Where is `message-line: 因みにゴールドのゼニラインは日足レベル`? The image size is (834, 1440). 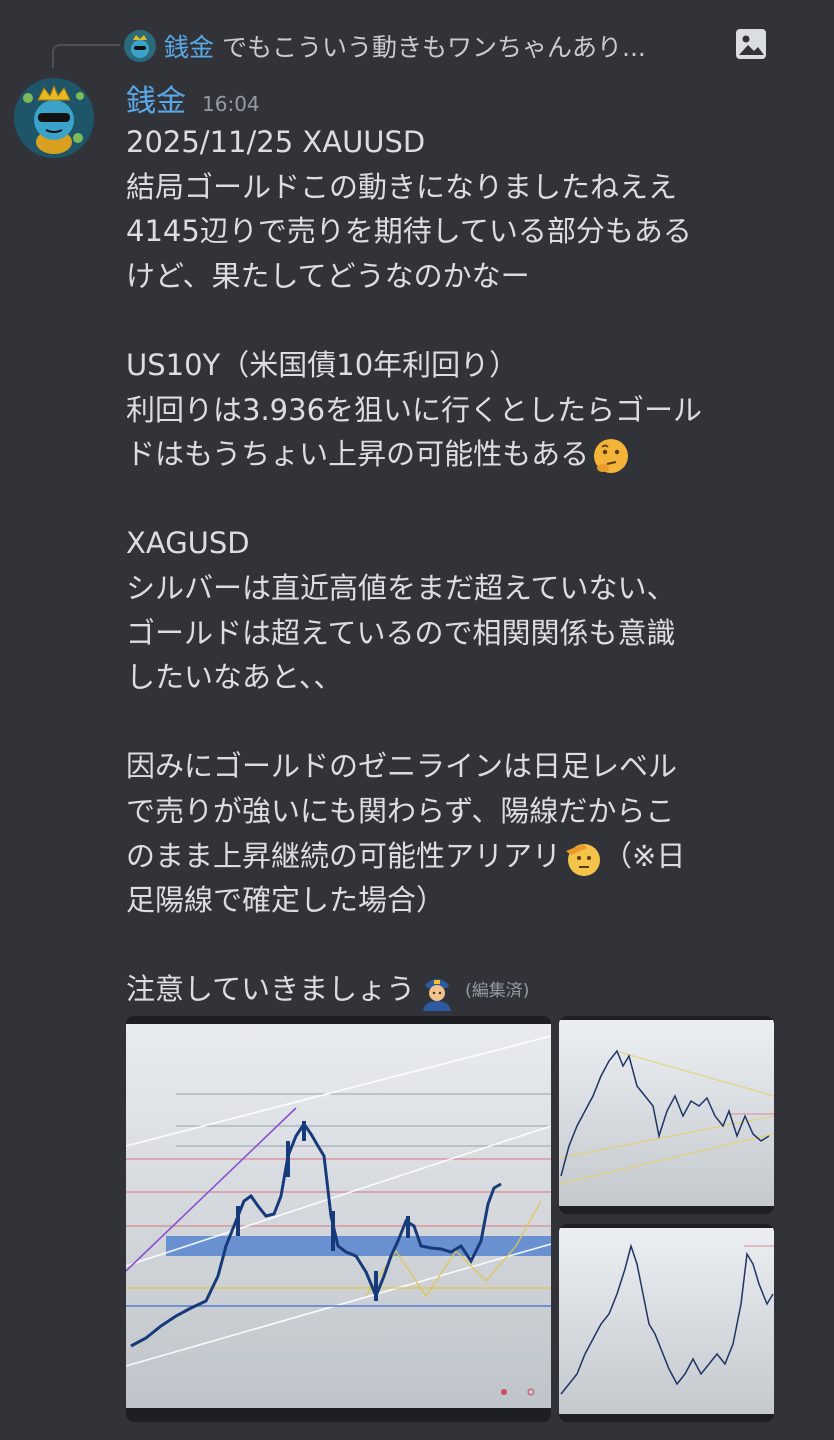 message-line: 因みにゴールドのゼニラインは日足レベル is located at coordinates (402, 766).